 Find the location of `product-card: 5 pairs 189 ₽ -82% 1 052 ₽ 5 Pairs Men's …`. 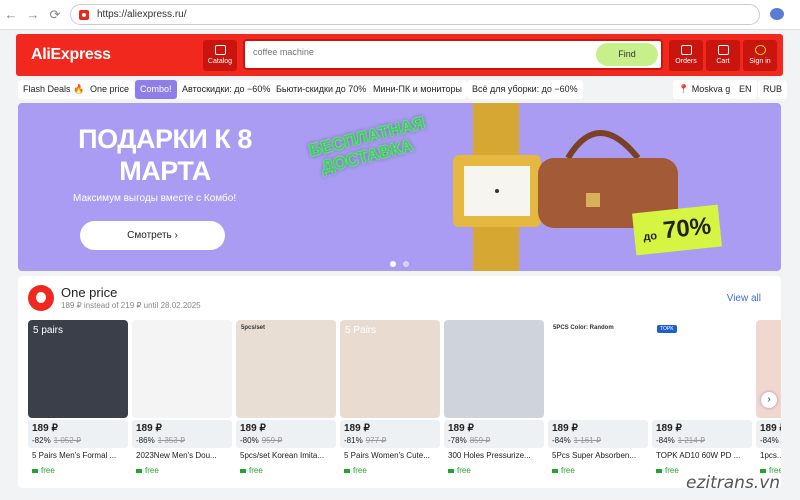

product-card: 5 pairs 189 ₽ -82% 1 052 ₽ 5 Pairs Men's … is located at coordinates (78, 403).